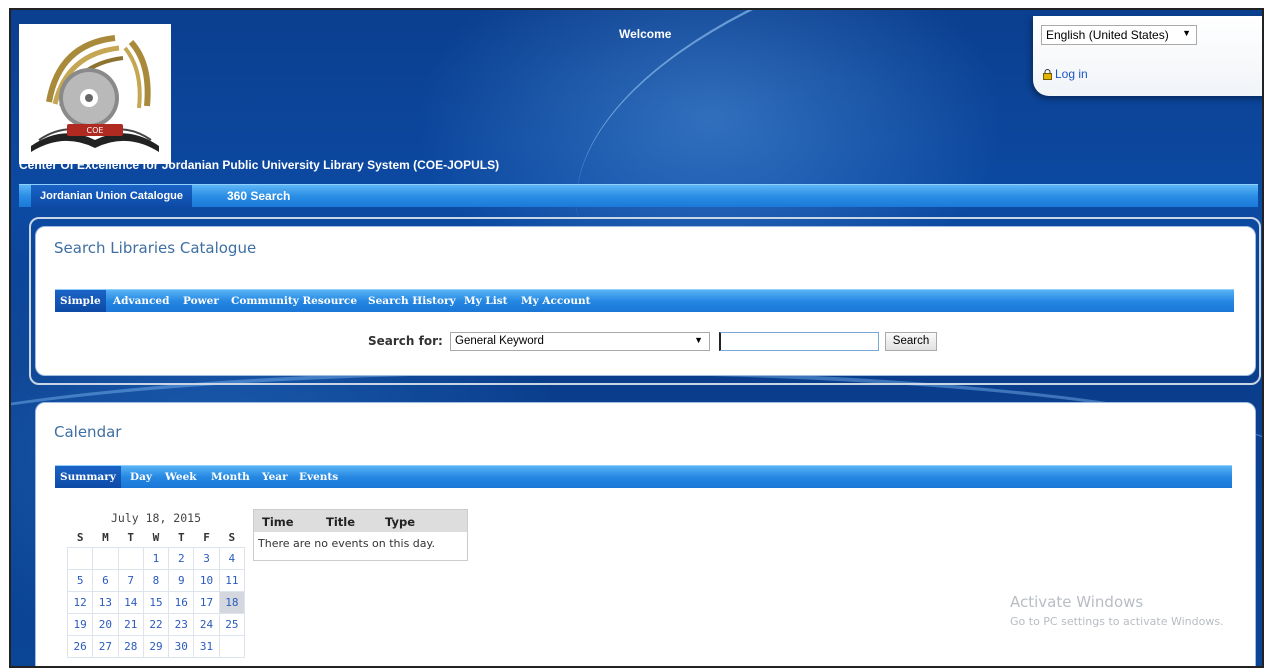 The height and width of the screenshot is (668, 1272). What do you see at coordinates (80, 624) in the screenshot?
I see `calendar-day-19: 19` at bounding box center [80, 624].